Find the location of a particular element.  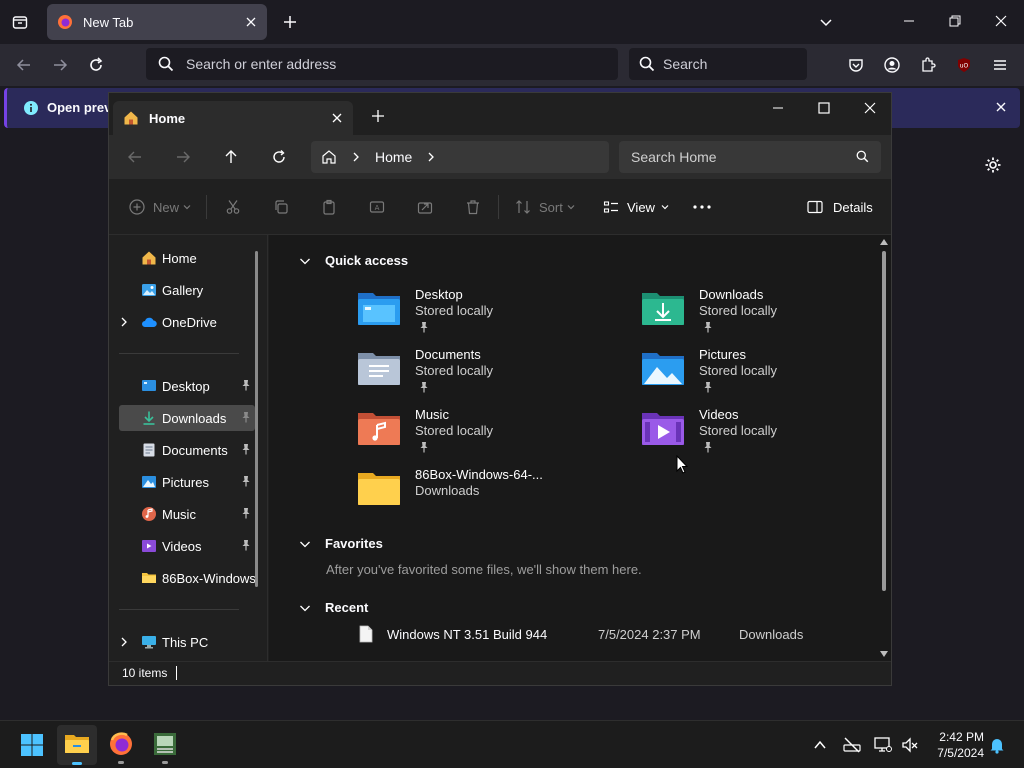

quick-access-header: Quick access is located at coordinates (353, 260).